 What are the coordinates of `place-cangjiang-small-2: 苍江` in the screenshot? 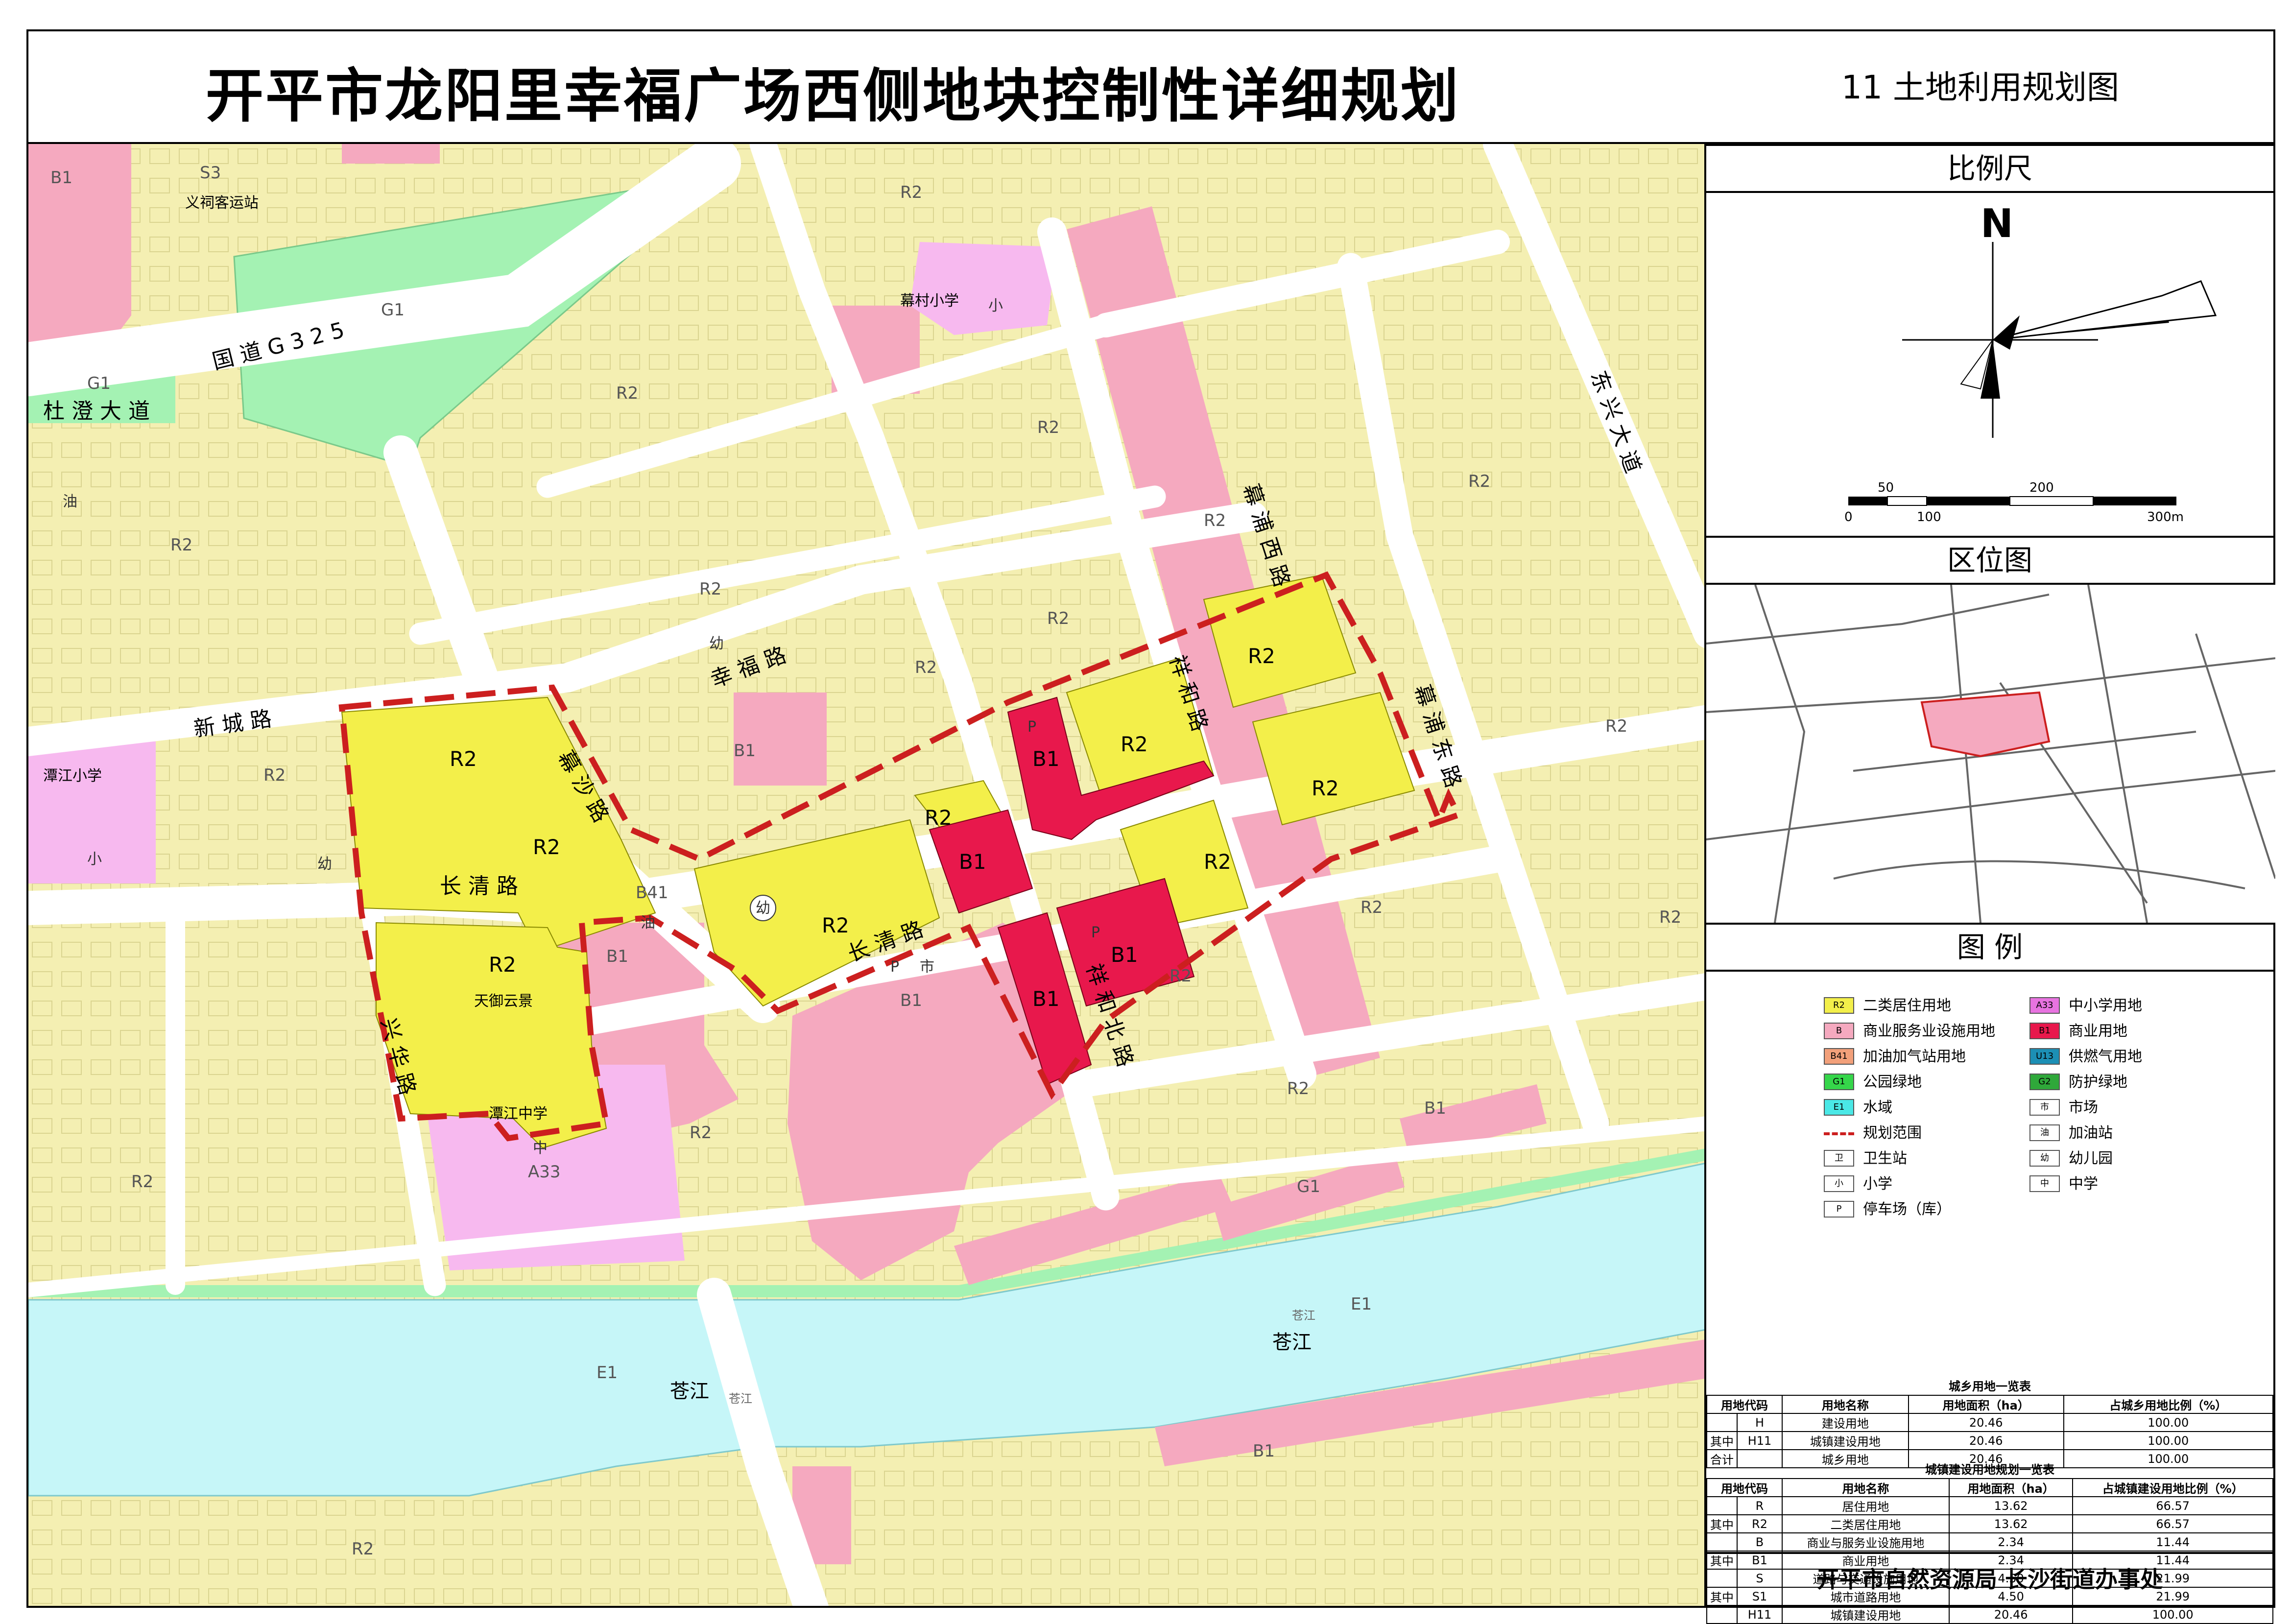 It's located at (740, 1399).